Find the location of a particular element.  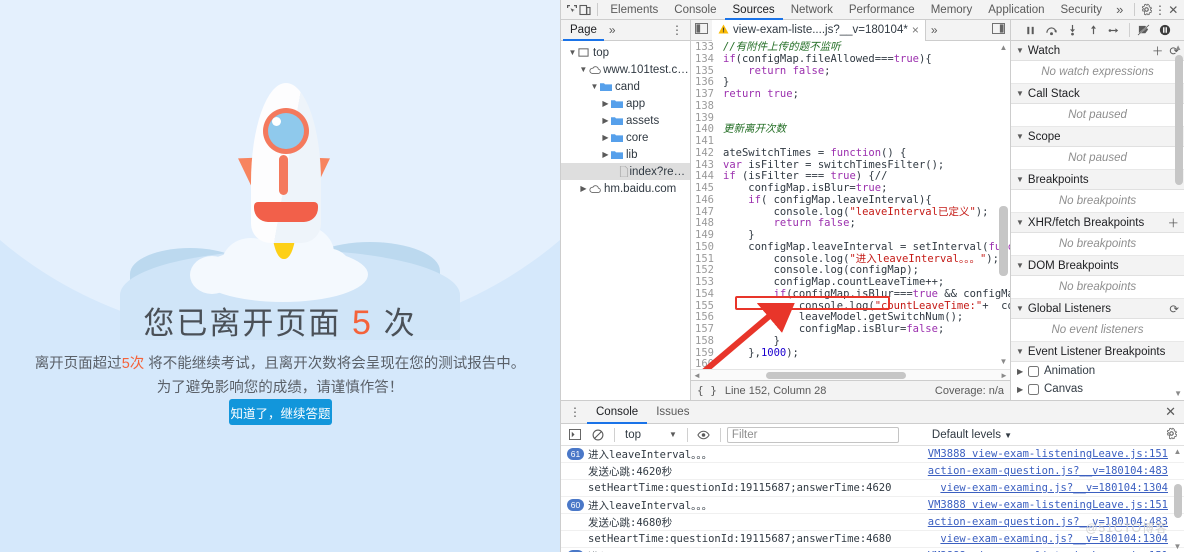

inspect-element-icon is located at coordinates (571, 10).